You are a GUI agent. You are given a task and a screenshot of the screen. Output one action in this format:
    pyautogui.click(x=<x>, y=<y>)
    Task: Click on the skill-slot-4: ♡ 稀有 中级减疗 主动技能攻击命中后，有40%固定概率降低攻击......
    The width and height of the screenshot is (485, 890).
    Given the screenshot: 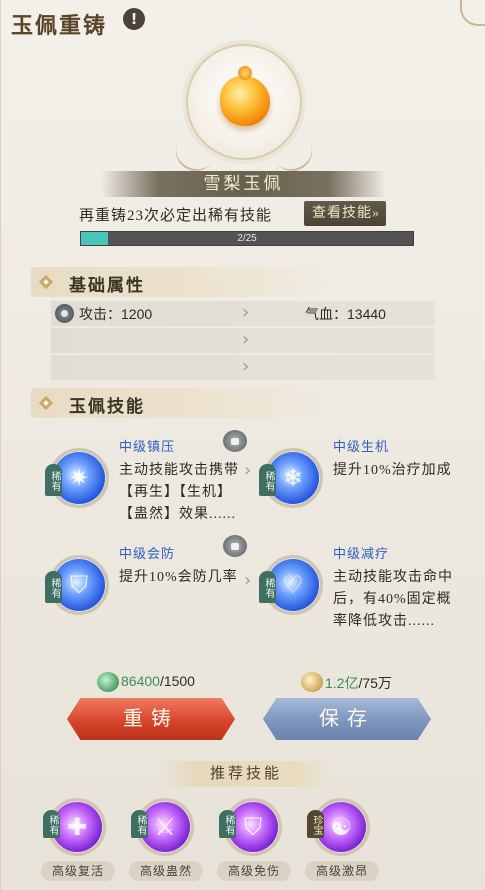 What is the action you would take?
    pyautogui.click(x=371, y=588)
    